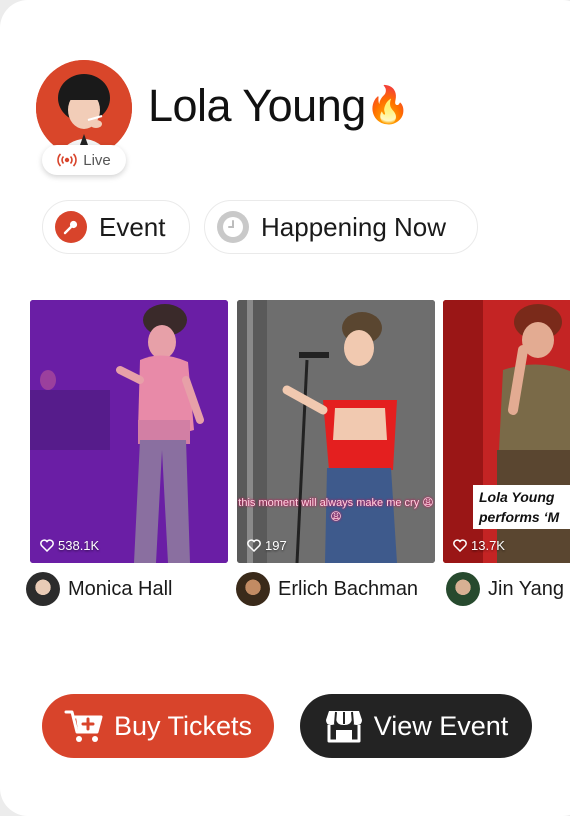 The image size is (570, 816). I want to click on chip-happening-now: Happening Now, so click(341, 227).